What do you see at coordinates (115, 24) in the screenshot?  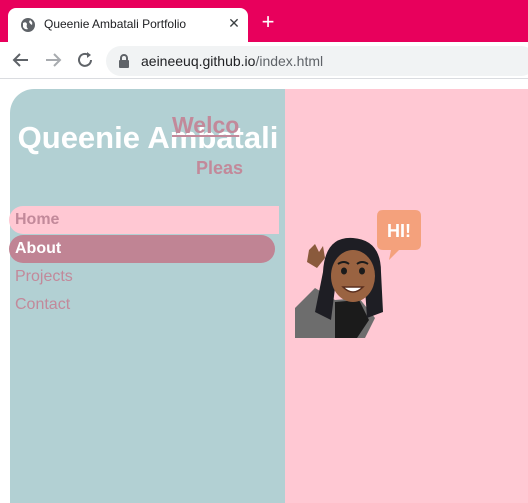 I see `tab-title: Queenie Ambatali Portfolio` at bounding box center [115, 24].